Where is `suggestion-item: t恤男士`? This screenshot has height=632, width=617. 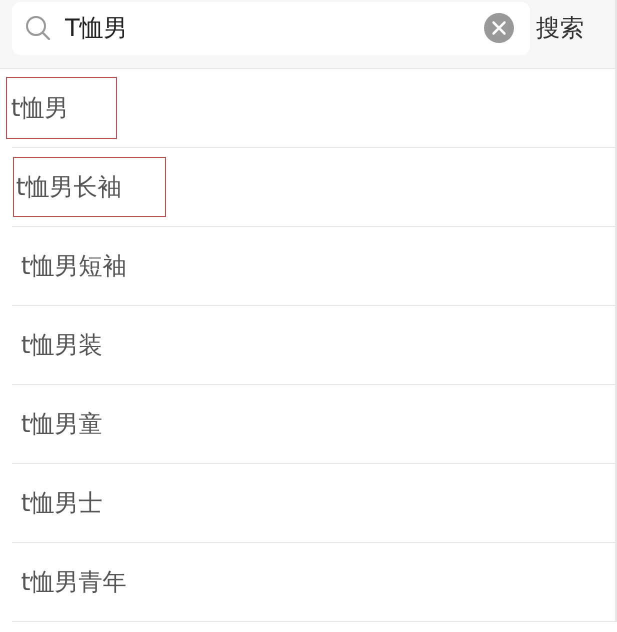 suggestion-item: t恤男士 is located at coordinates (62, 503).